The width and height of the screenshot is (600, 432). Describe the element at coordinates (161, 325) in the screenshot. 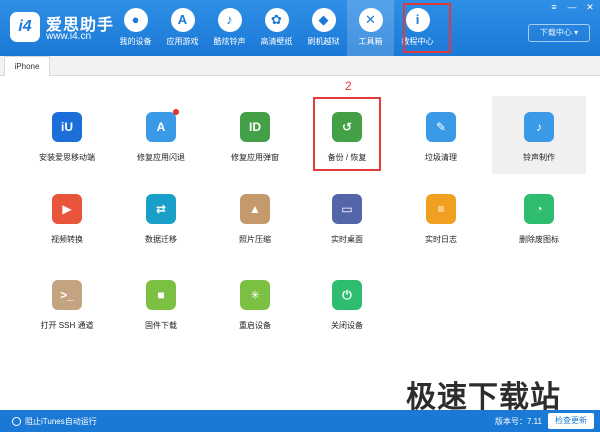

I see `tool-label: 固件下载` at that location.